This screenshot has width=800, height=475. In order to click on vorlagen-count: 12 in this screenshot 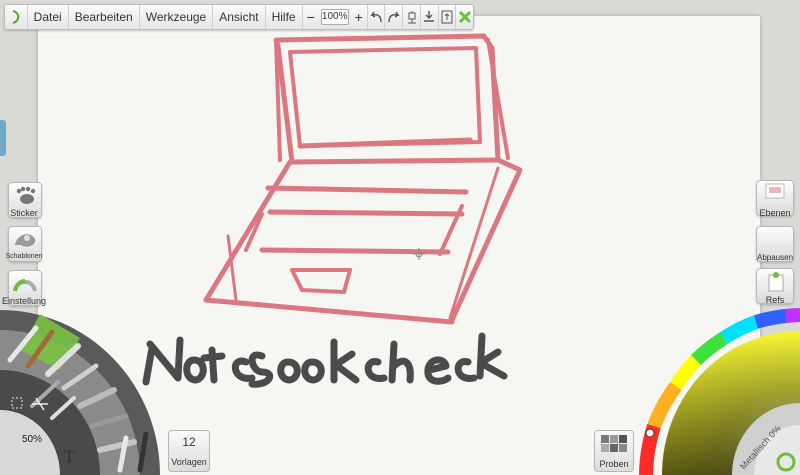, I will do `click(189, 442)`.